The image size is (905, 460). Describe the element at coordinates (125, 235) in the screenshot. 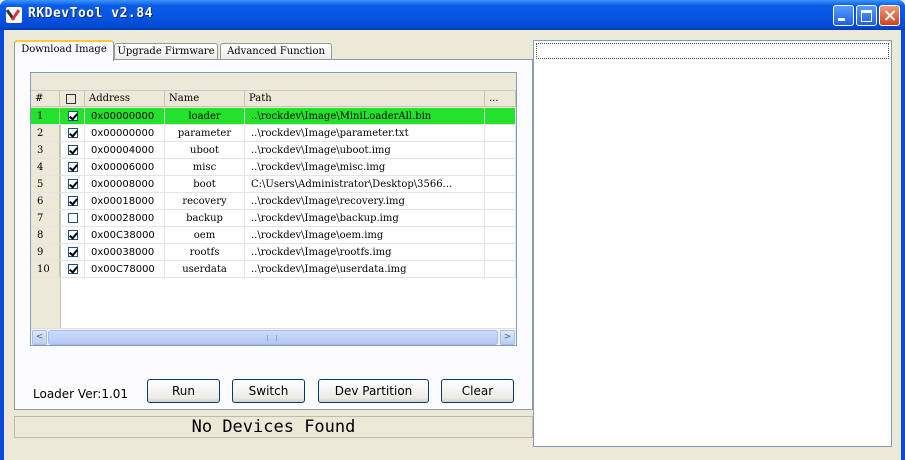

I see `row-address: 0x00C38000` at that location.